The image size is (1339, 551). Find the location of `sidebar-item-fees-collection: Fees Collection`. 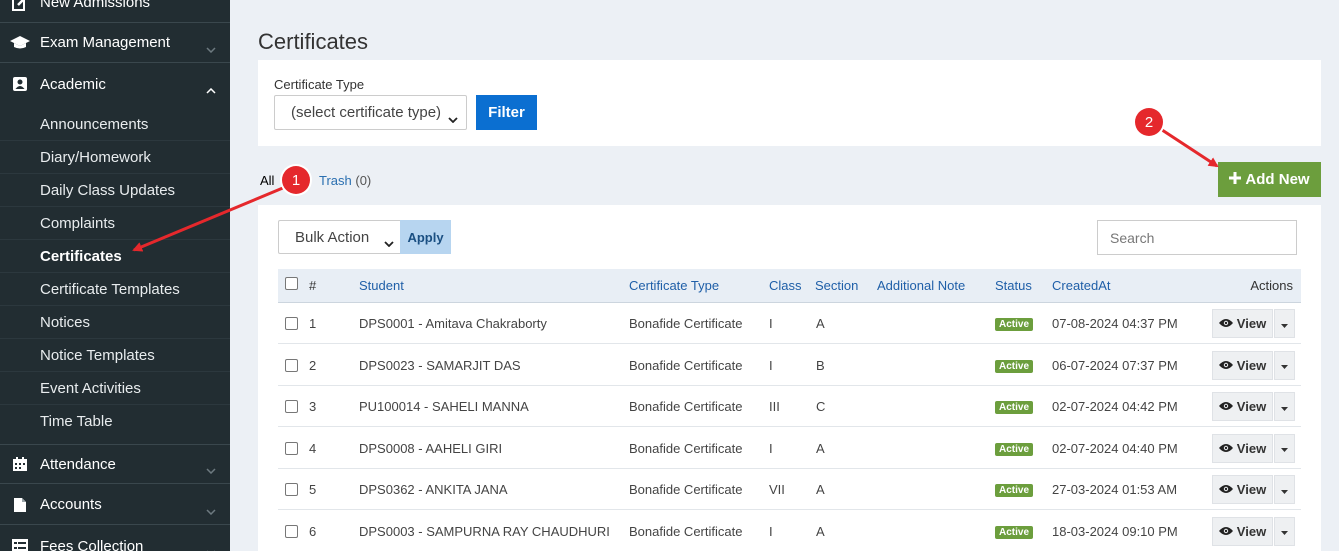

sidebar-item-fees-collection: Fees Collection is located at coordinates (115, 538).